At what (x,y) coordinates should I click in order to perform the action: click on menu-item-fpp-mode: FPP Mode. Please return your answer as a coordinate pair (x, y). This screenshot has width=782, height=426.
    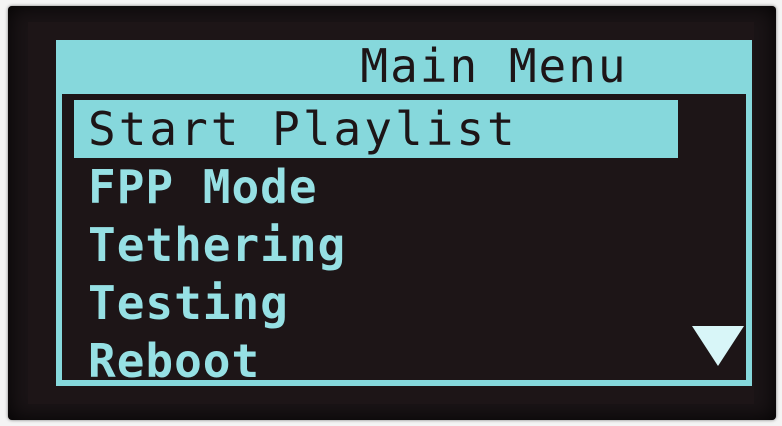
    Looking at the image, I should click on (376, 187).